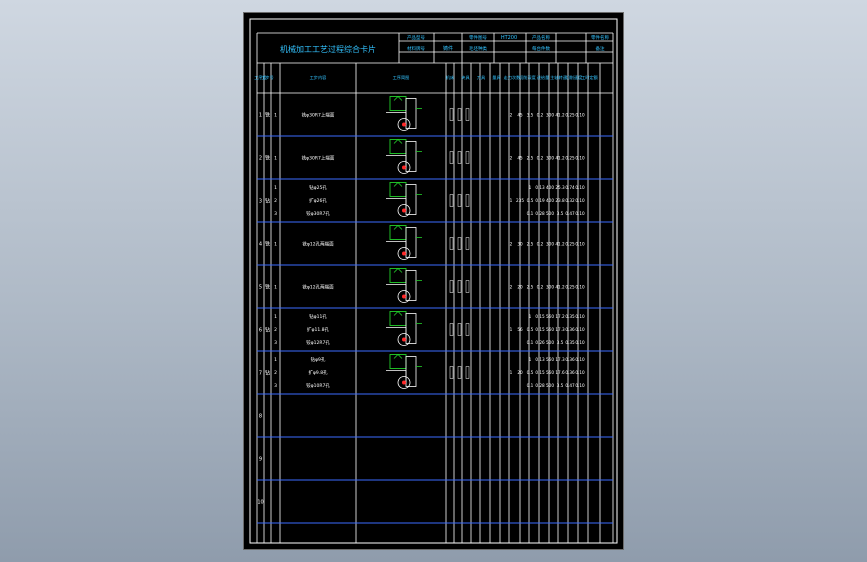 This screenshot has height=562, width=867. I want to click on step-content: 钻φ11孔, so click(318, 316).